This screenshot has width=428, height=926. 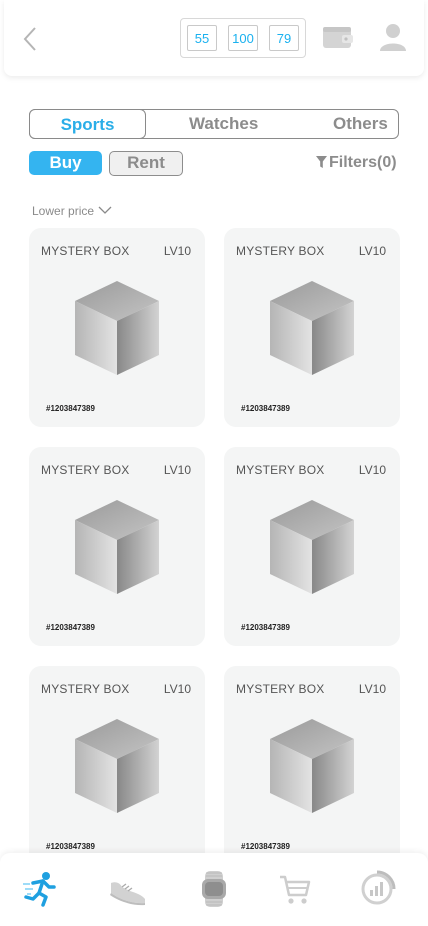 I want to click on nav-cart, so click(x=295, y=889).